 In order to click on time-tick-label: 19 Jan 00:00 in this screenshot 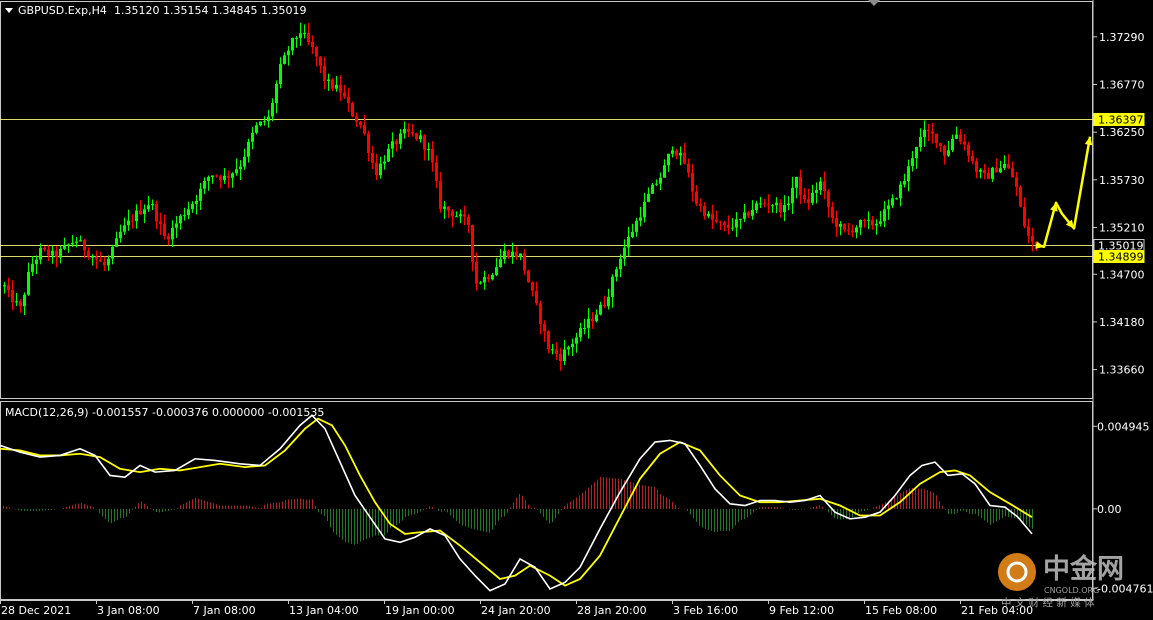, I will do `click(420, 610)`.